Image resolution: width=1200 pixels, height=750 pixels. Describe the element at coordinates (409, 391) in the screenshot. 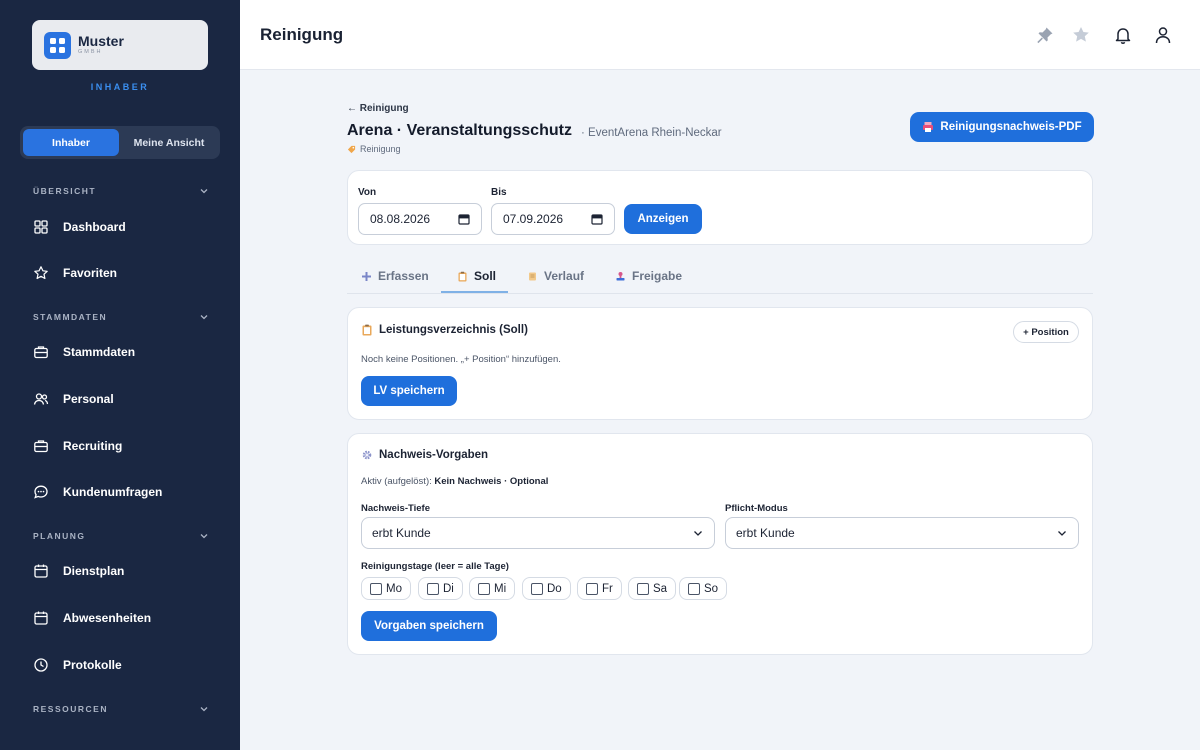

I see `save-lv-button: LV speichern` at that location.